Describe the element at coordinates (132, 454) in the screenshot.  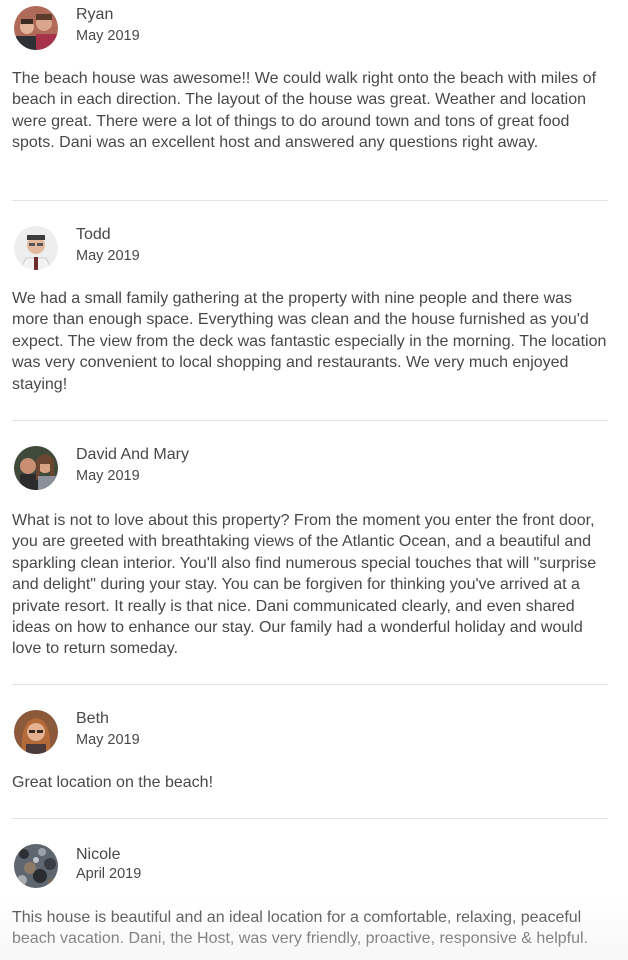
I see `reviewer-name: David And Mary` at that location.